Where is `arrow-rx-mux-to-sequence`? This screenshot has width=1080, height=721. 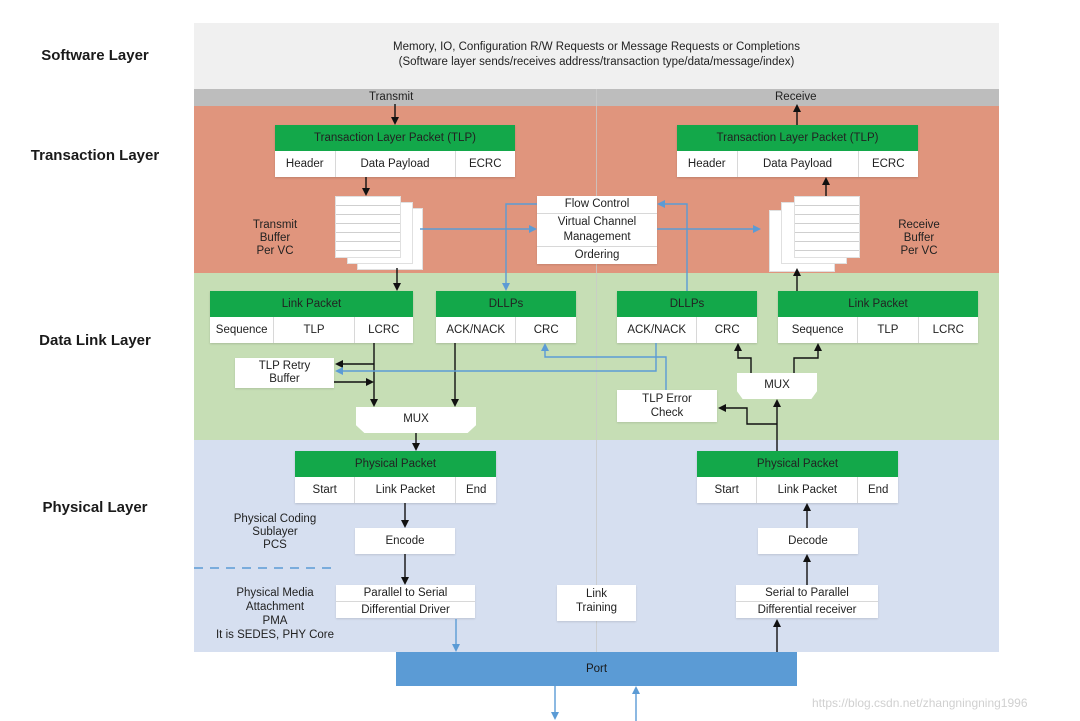 arrow-rx-mux-to-sequence is located at coordinates (807, 358).